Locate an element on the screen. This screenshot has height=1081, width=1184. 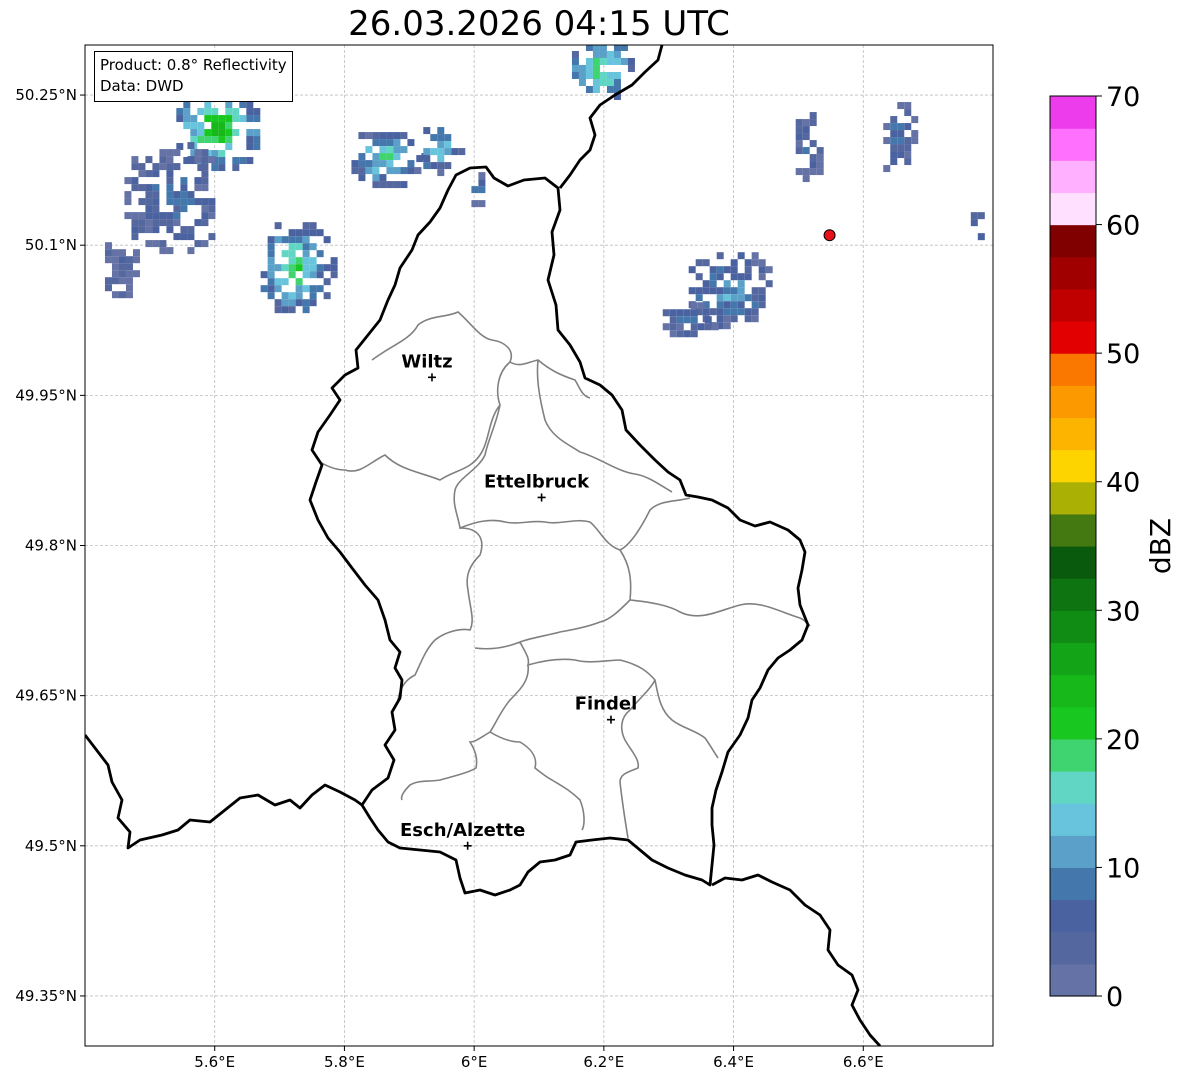
colorbar-tick-label: 70 is located at coordinates (1123, 97).